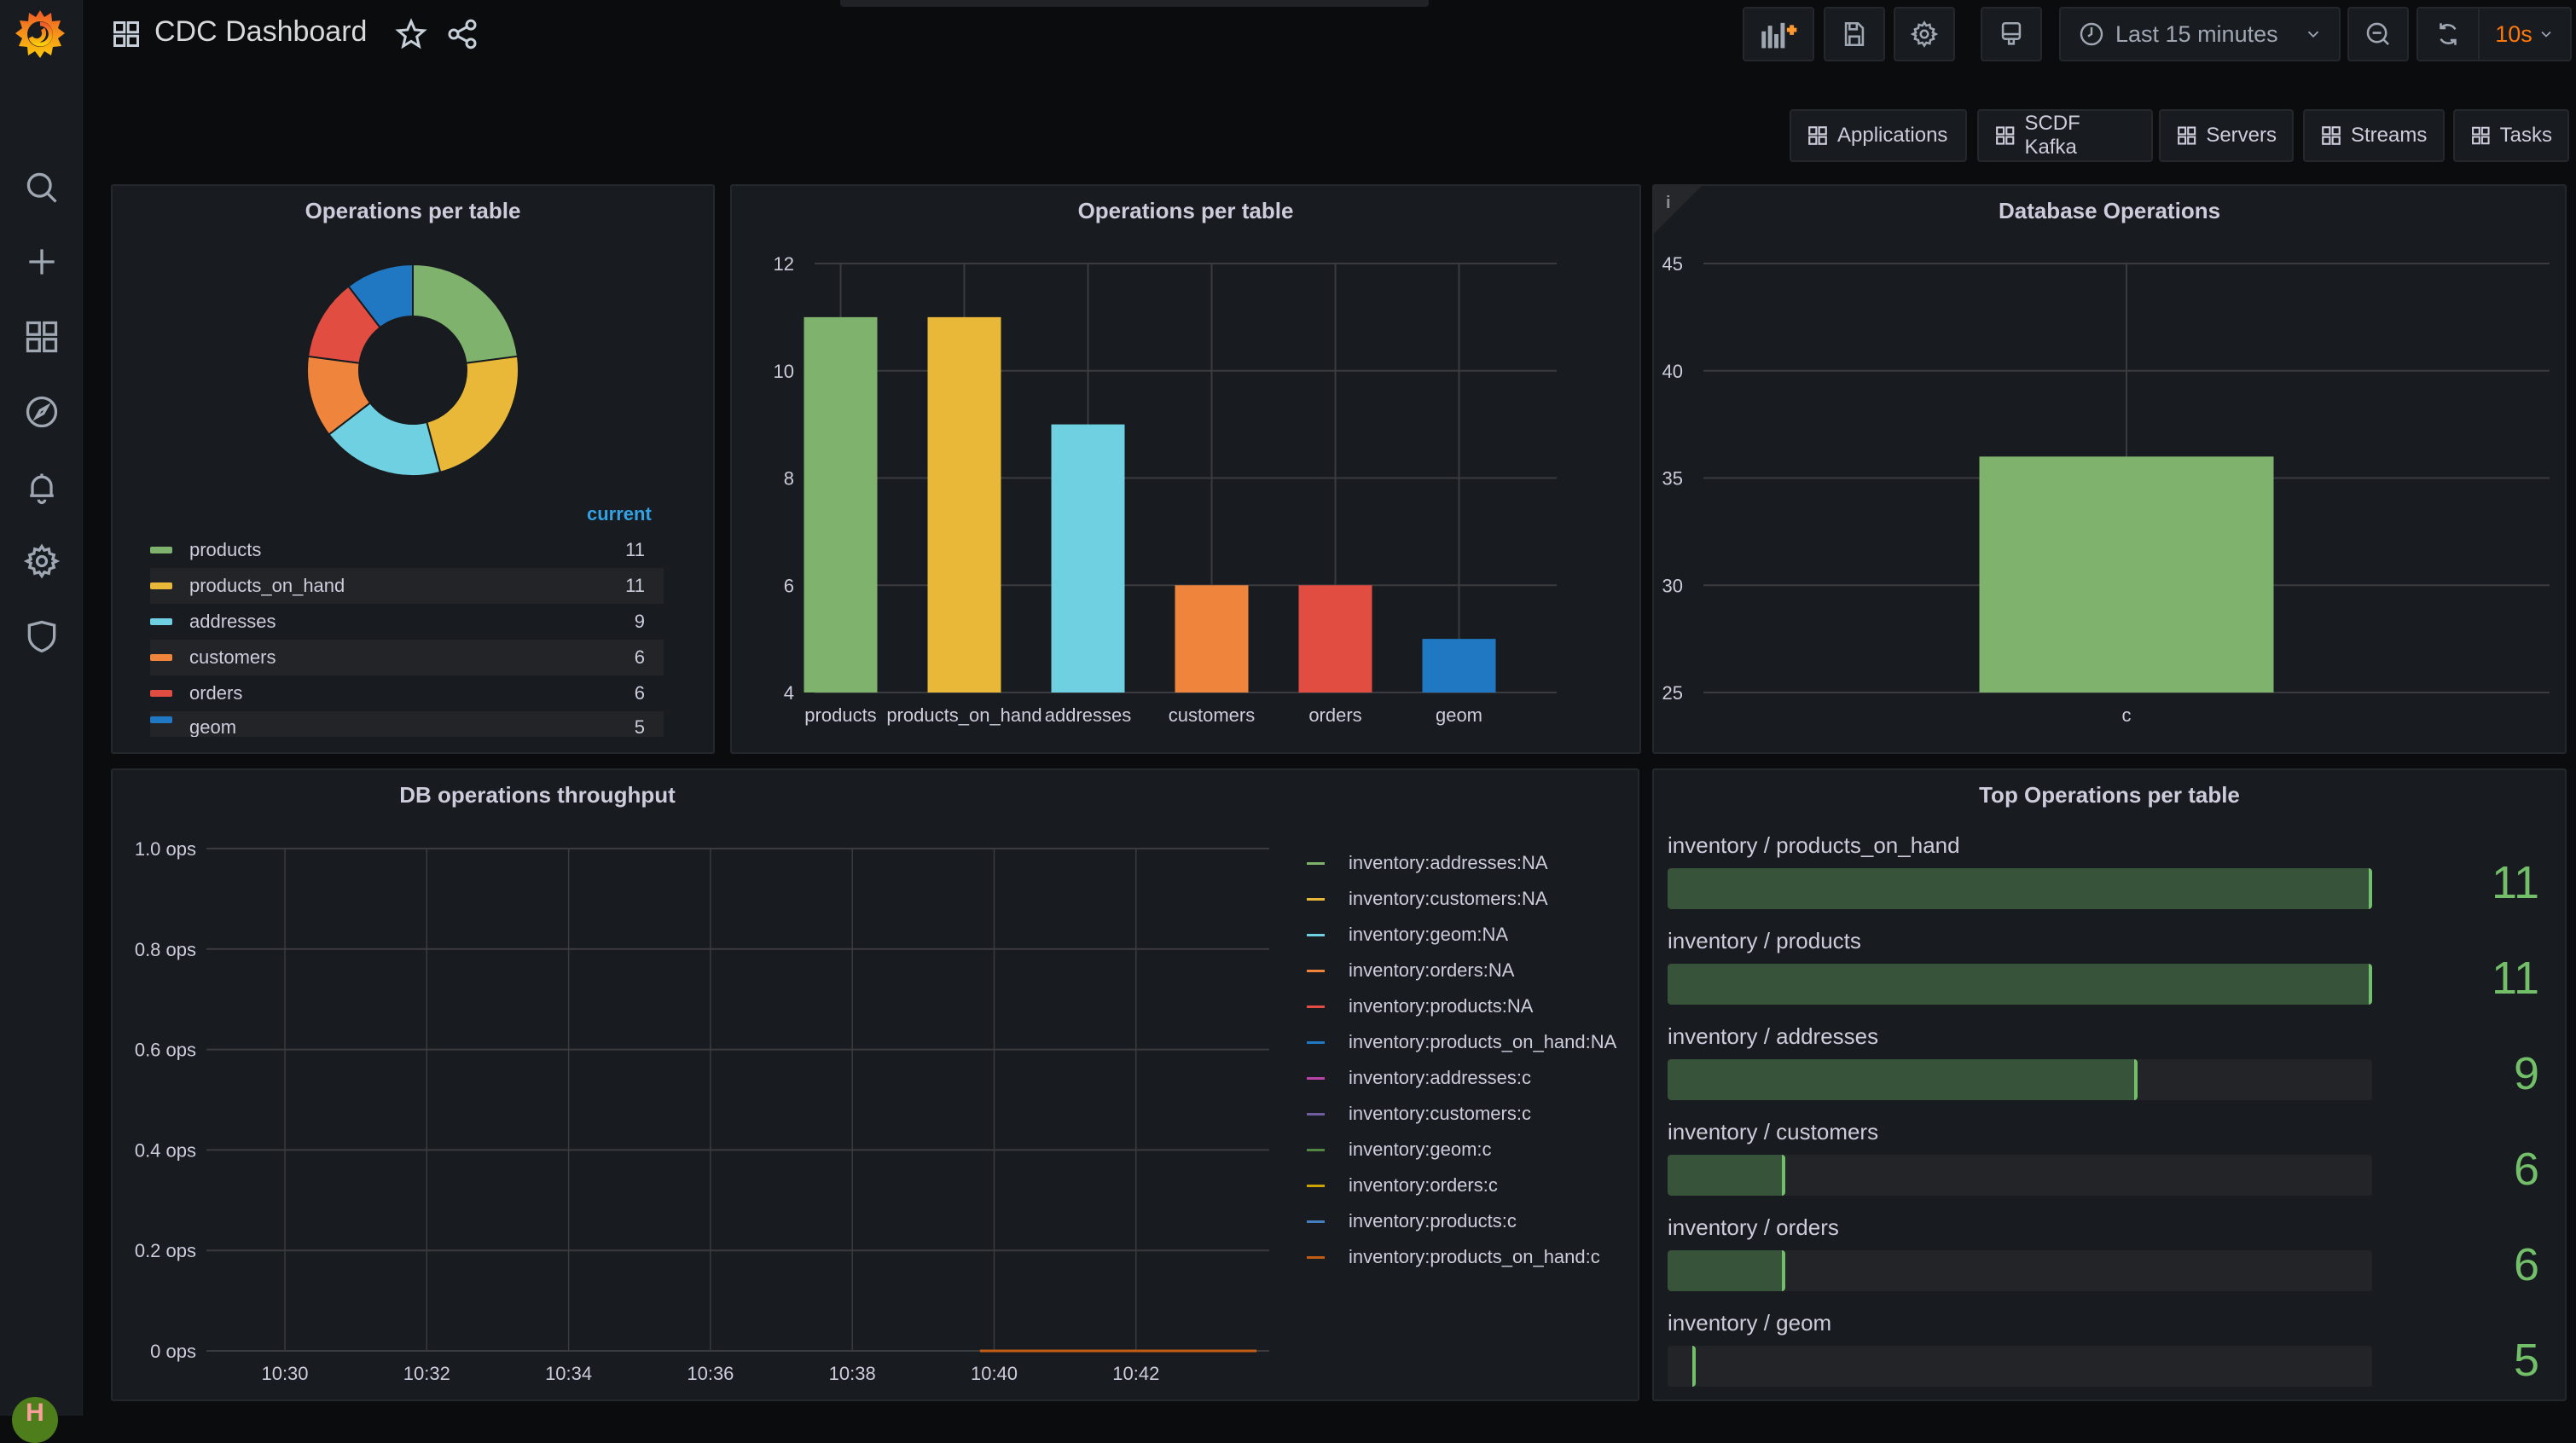 This screenshot has width=2576, height=1443. What do you see at coordinates (2546, 35) in the screenshot?
I see `chevron-down-icon` at bounding box center [2546, 35].